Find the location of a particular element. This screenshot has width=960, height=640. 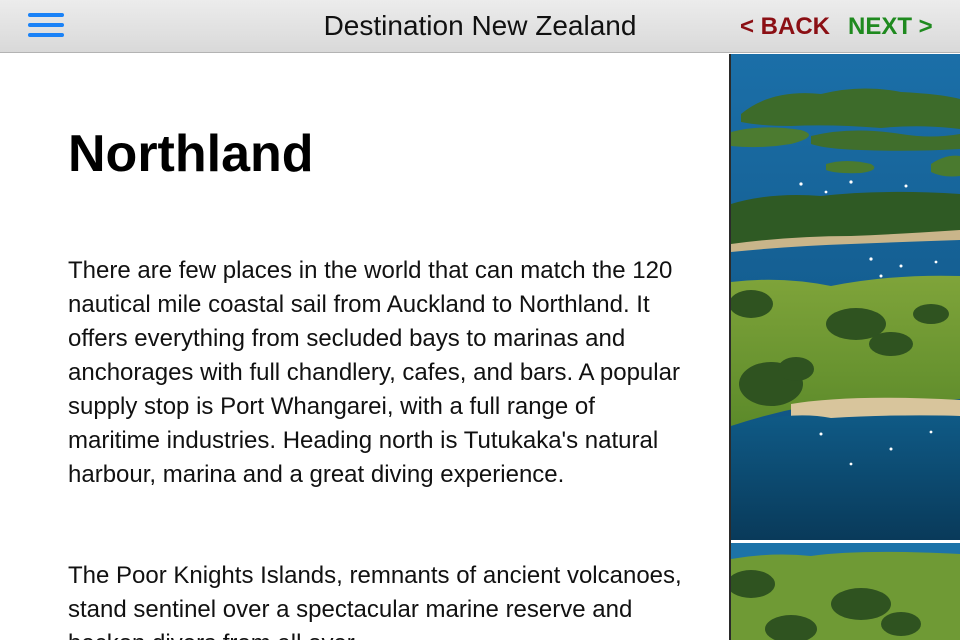

hamburger-menu-icon is located at coordinates (46, 26).